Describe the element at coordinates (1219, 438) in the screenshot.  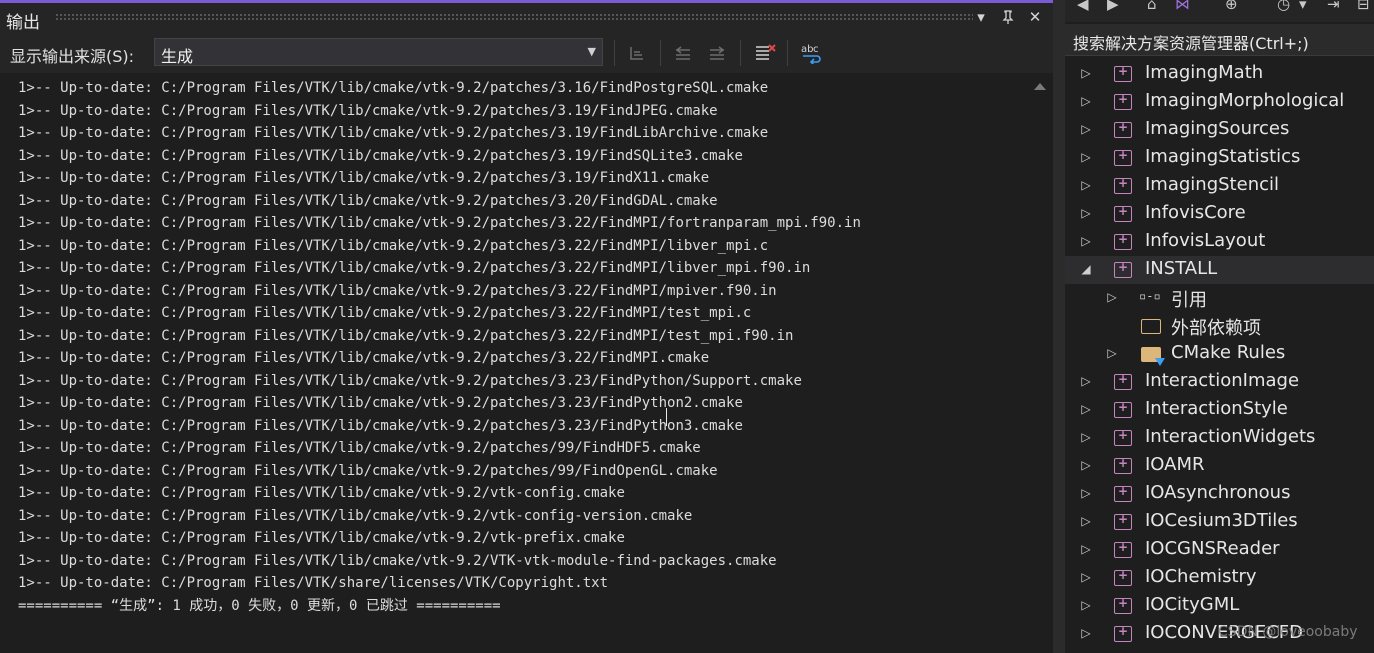
I see `tree-item: ▷ InteractionWidgets` at that location.